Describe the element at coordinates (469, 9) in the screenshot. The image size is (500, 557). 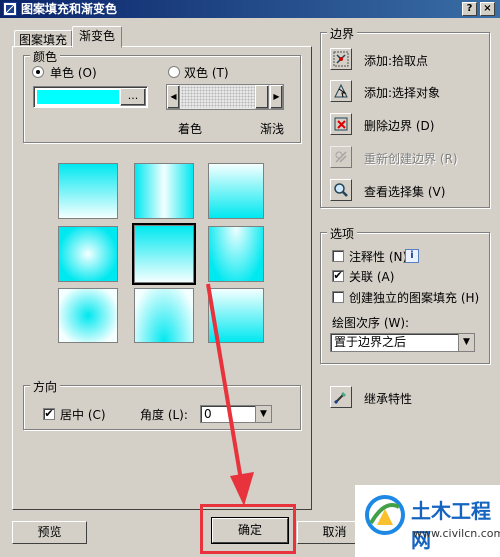
I see `help-button: ?` at that location.